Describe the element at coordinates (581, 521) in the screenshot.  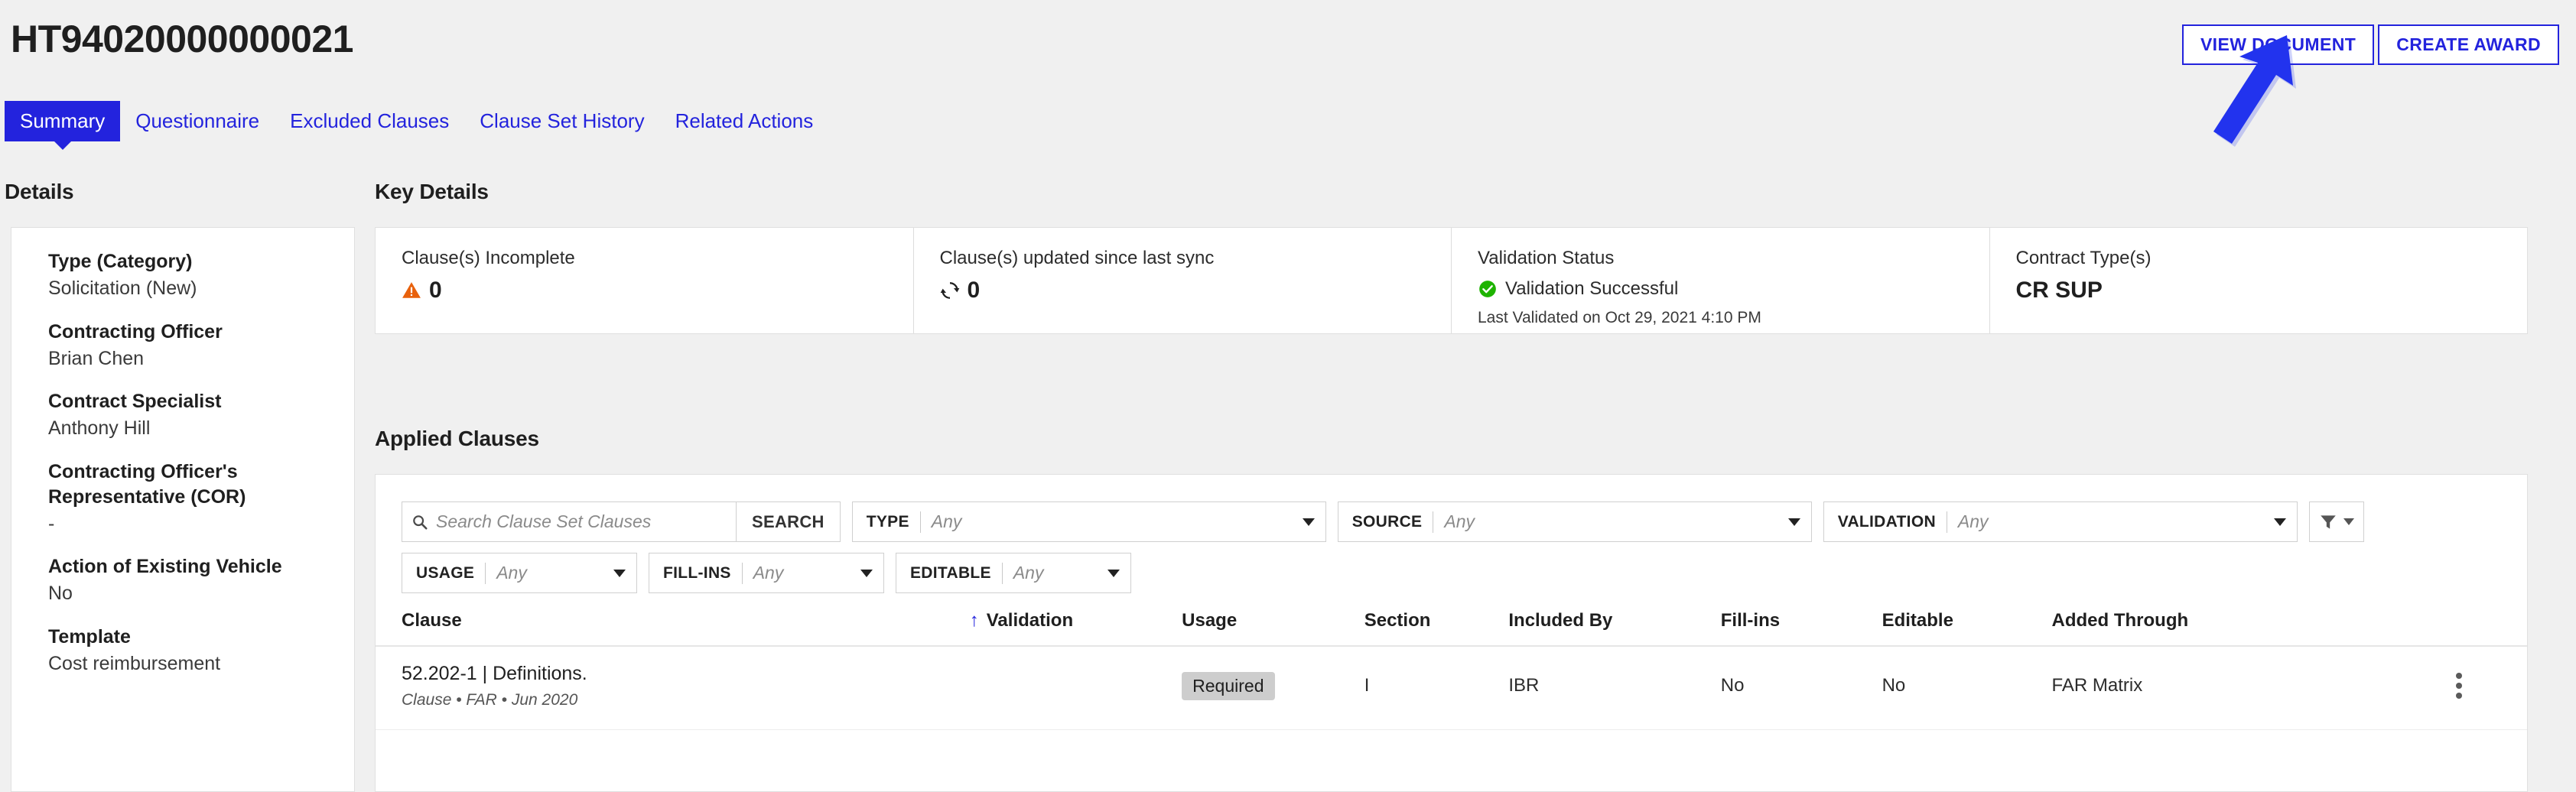
I see `search-input` at that location.